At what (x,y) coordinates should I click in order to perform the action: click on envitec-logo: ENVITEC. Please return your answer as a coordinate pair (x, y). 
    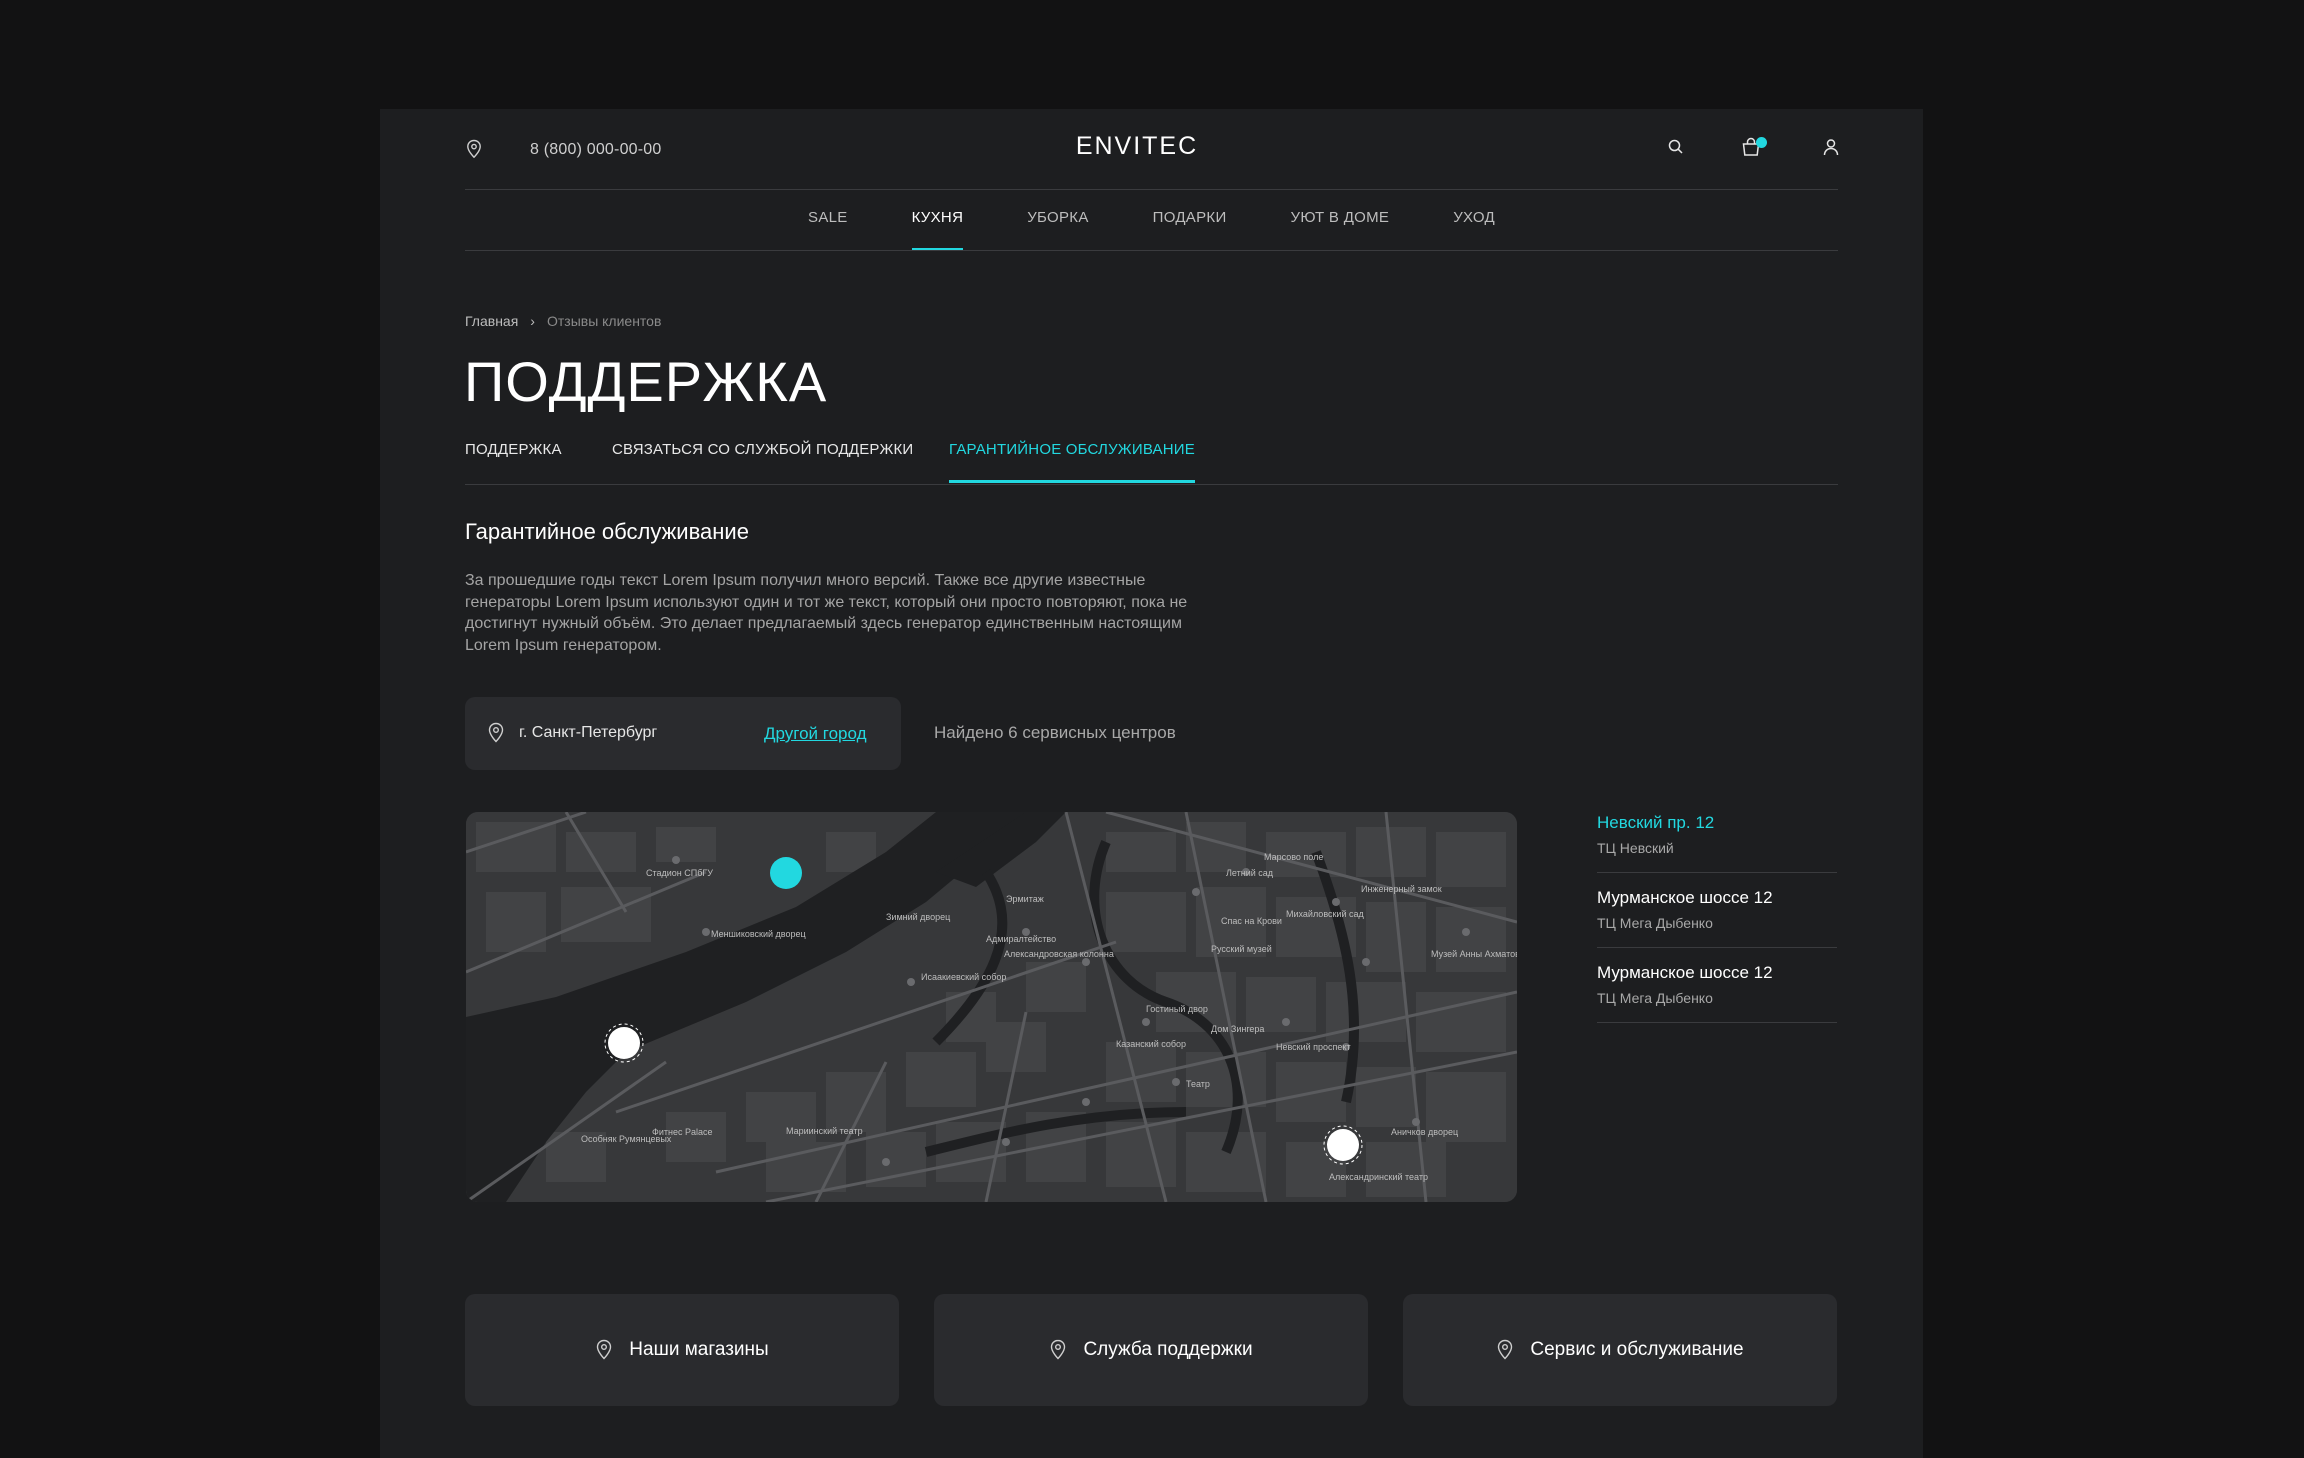
    Looking at the image, I should click on (1137, 146).